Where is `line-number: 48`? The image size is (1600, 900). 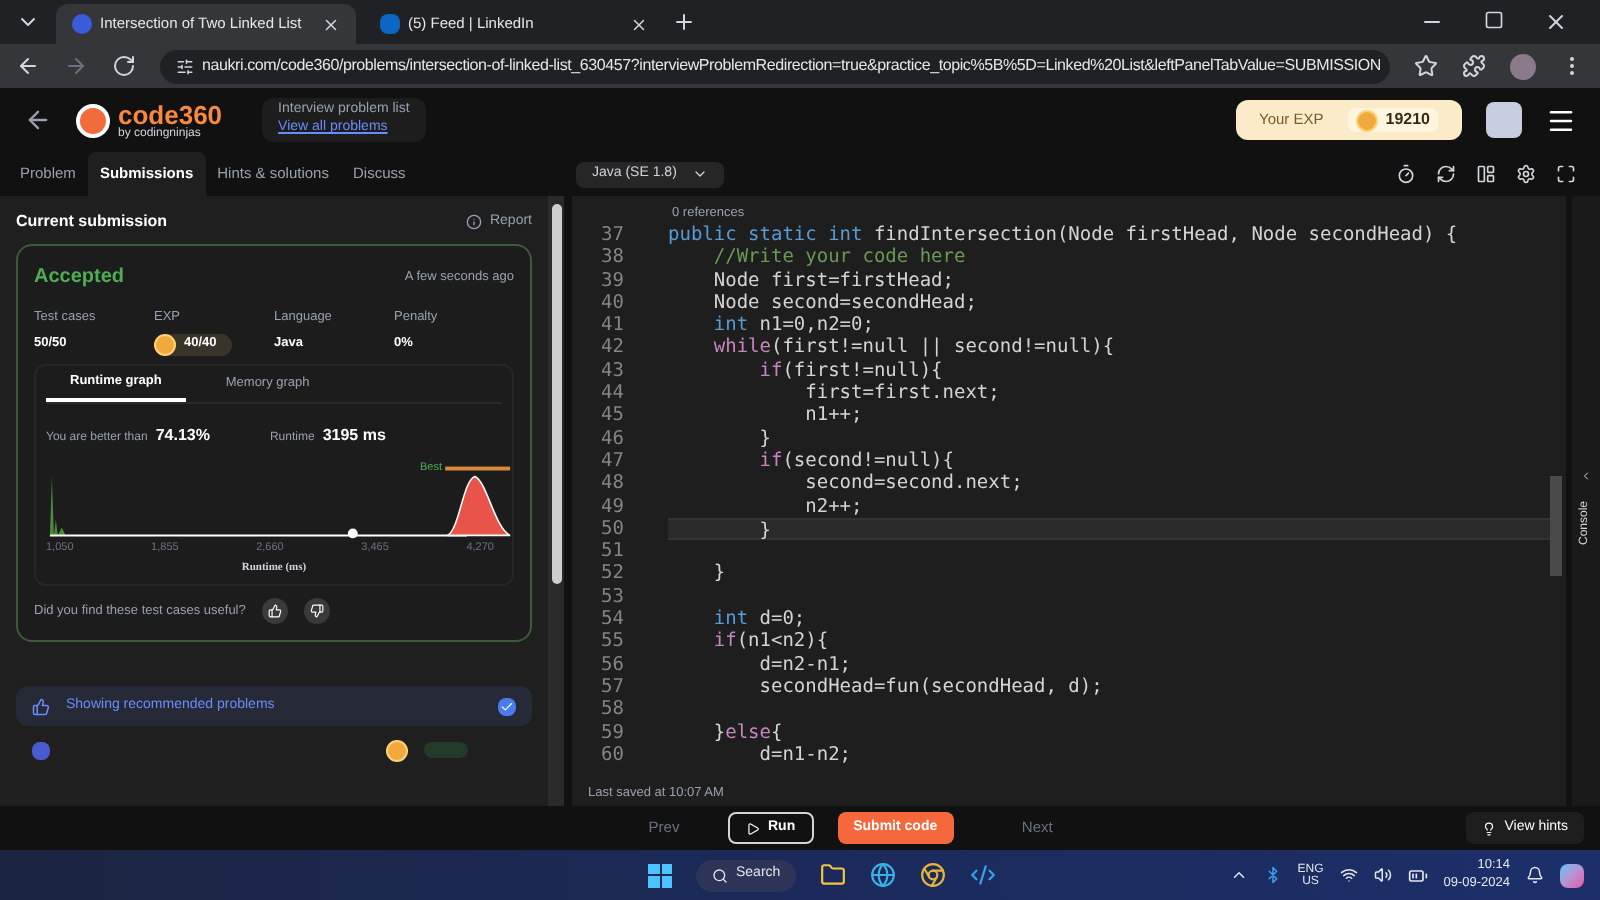
line-number: 48 is located at coordinates (612, 484).